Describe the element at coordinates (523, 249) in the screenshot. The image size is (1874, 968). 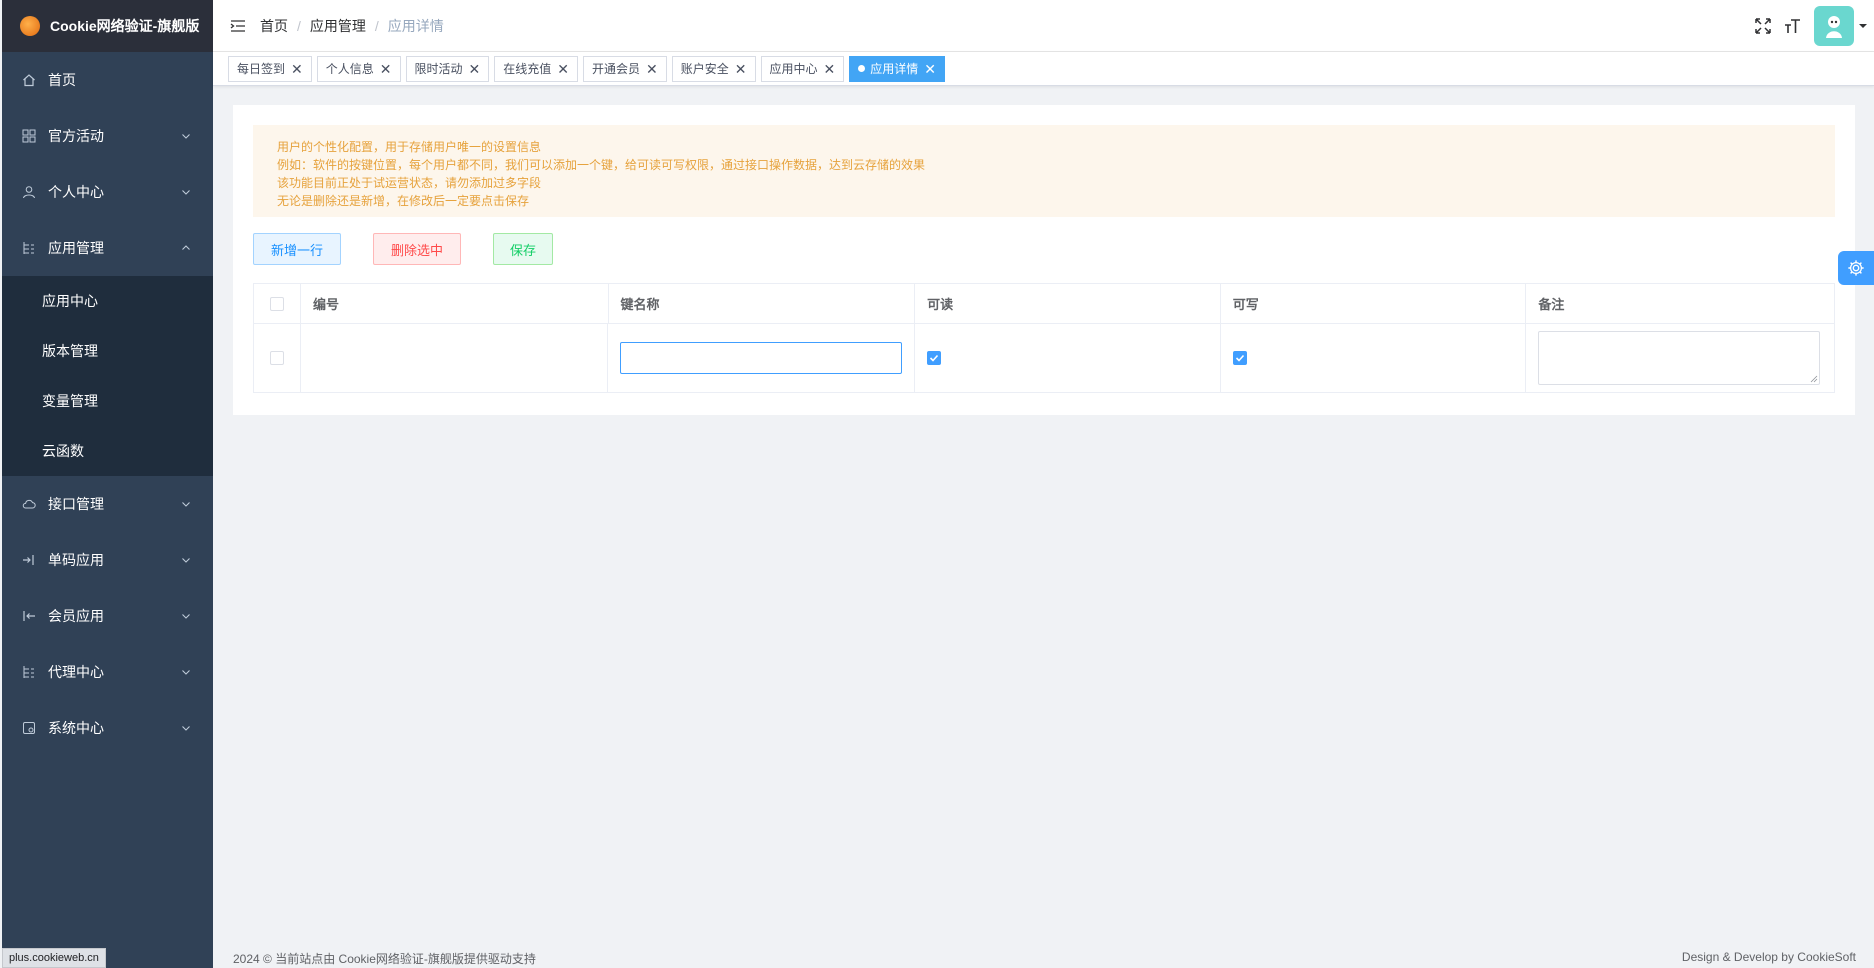
I see `save-button: 保存` at that location.